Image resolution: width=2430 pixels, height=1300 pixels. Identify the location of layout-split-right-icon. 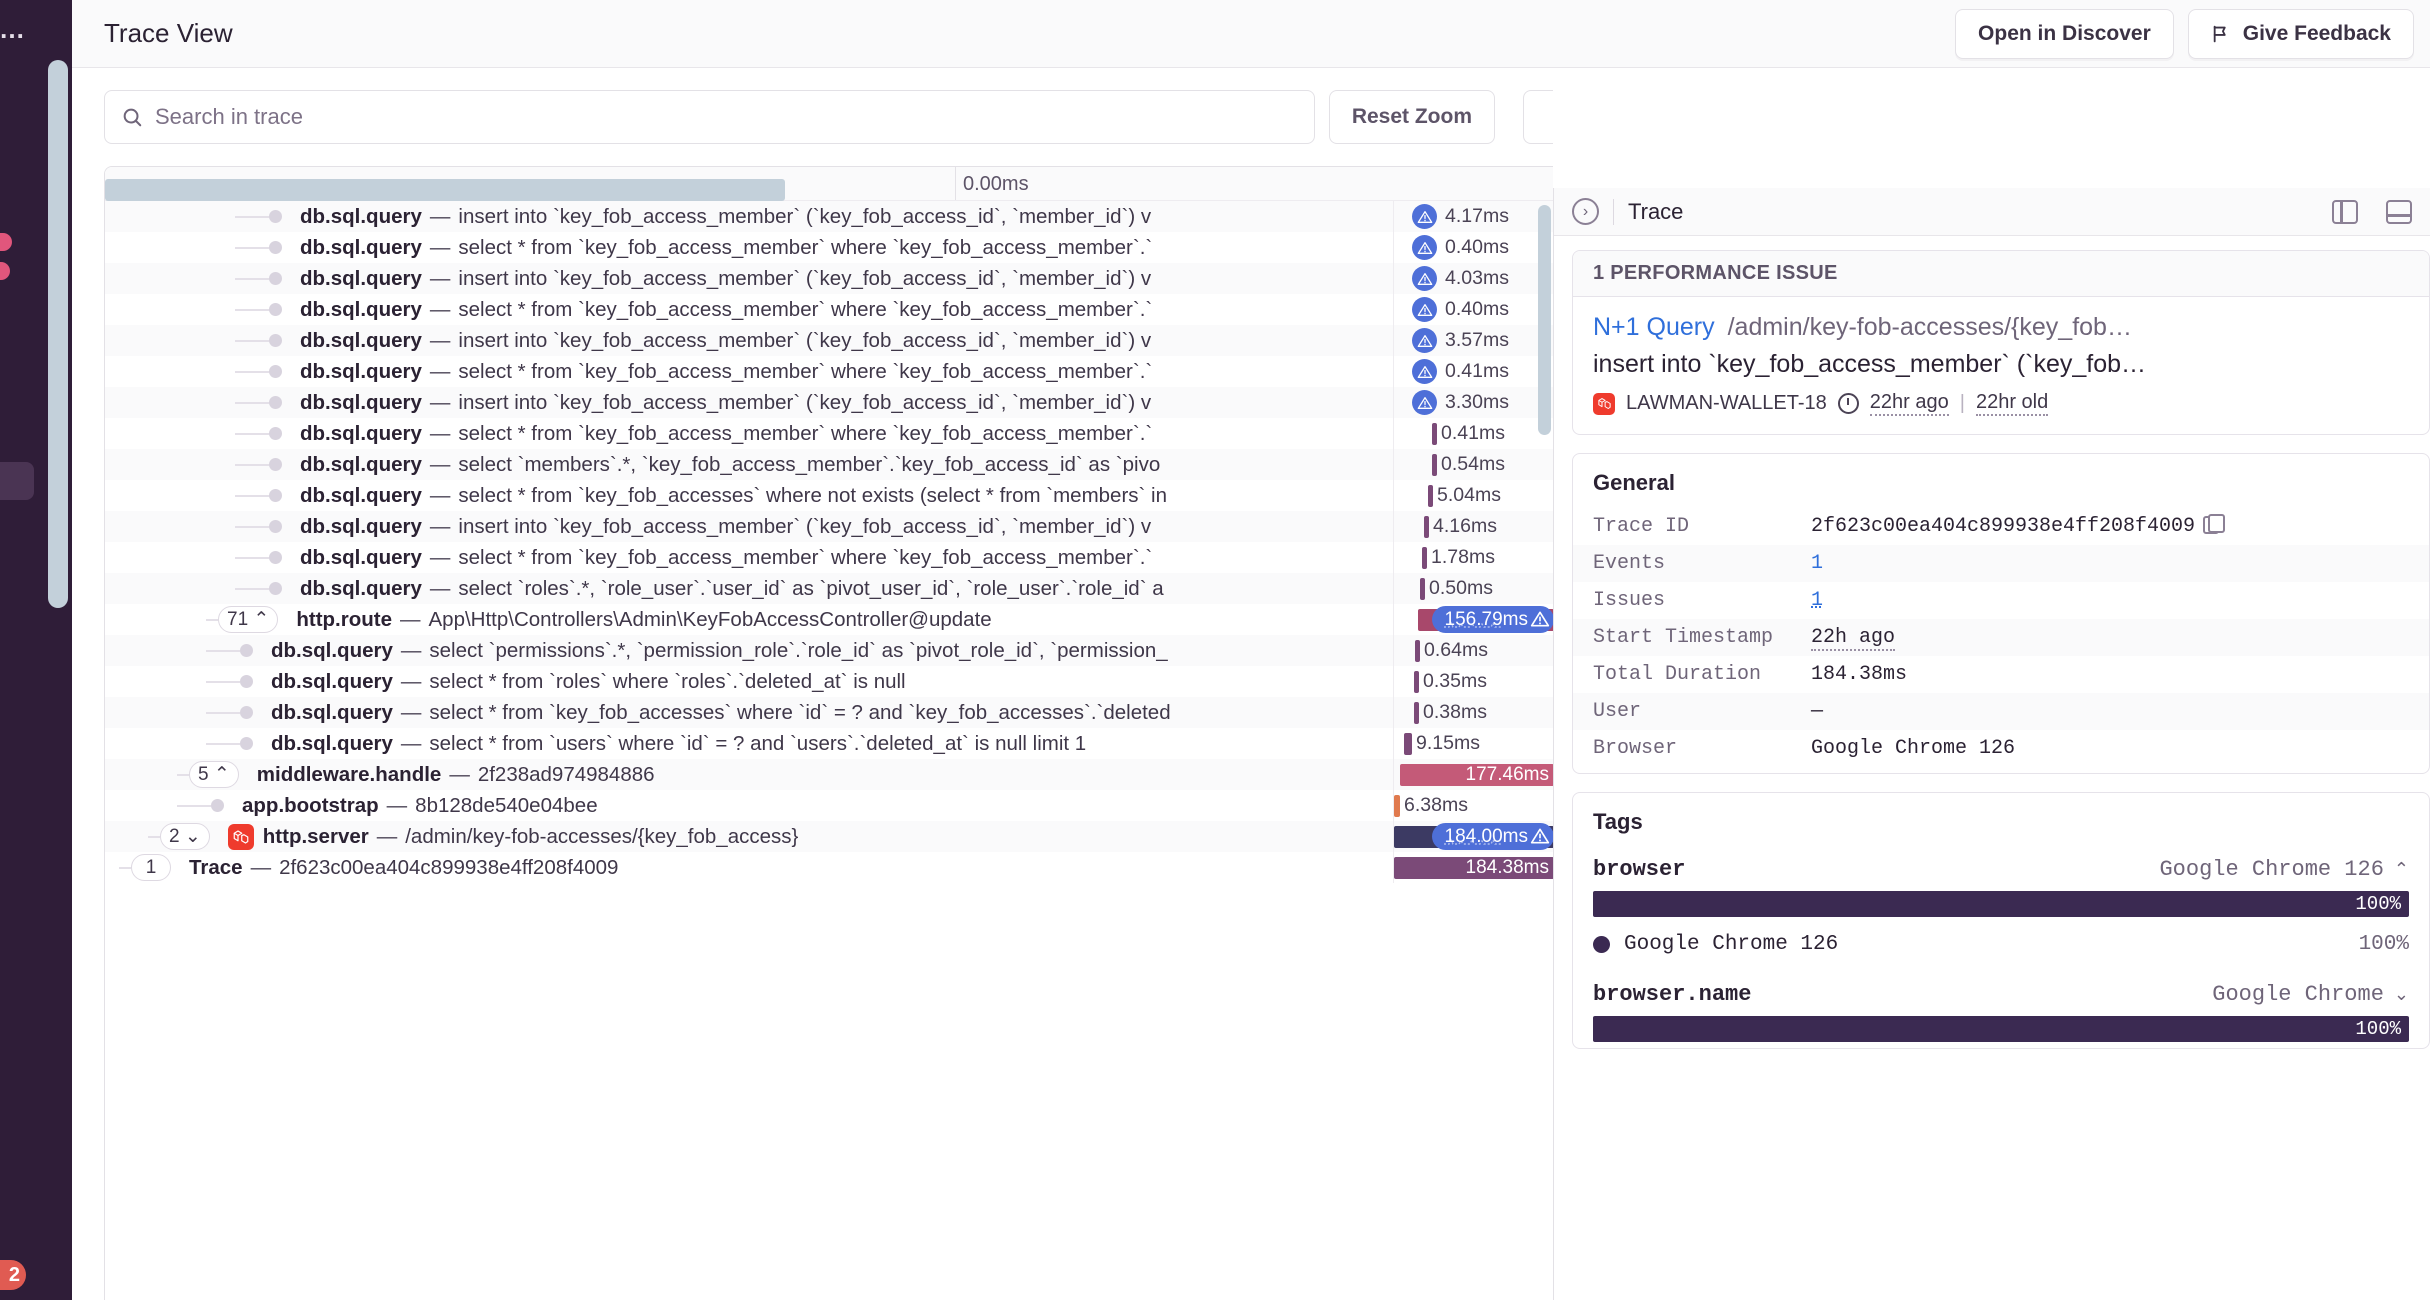
(2345, 211).